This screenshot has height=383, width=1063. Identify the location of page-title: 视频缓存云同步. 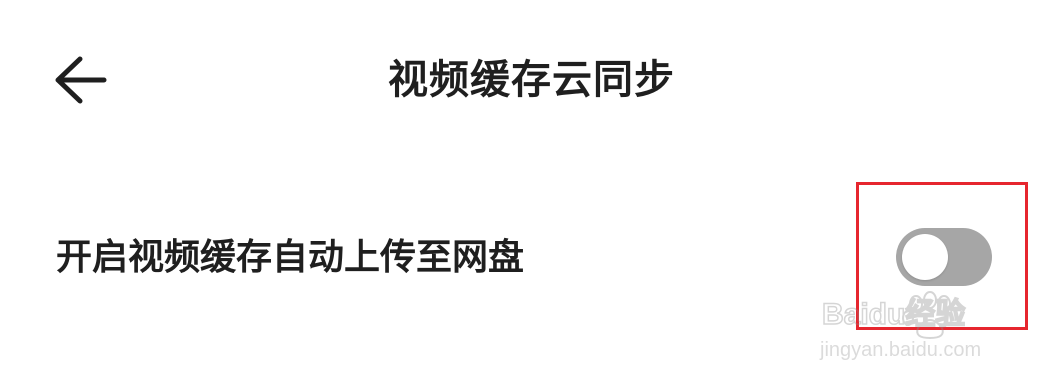
(531, 80).